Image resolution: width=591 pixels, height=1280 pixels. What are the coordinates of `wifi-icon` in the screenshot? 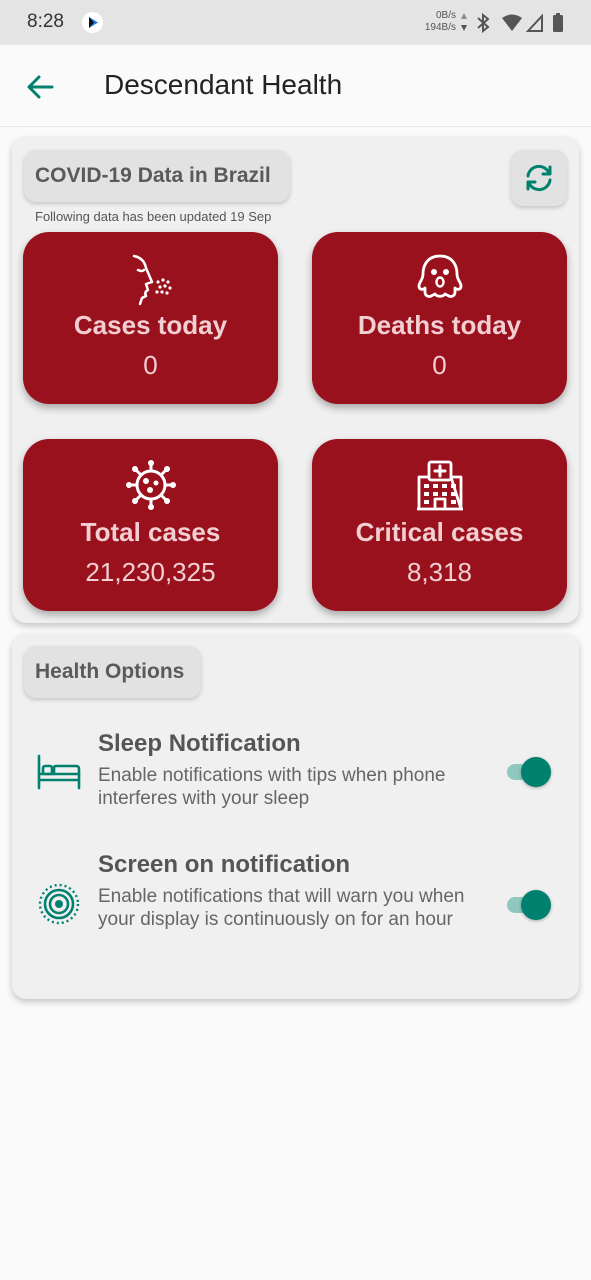 It's located at (512, 22).